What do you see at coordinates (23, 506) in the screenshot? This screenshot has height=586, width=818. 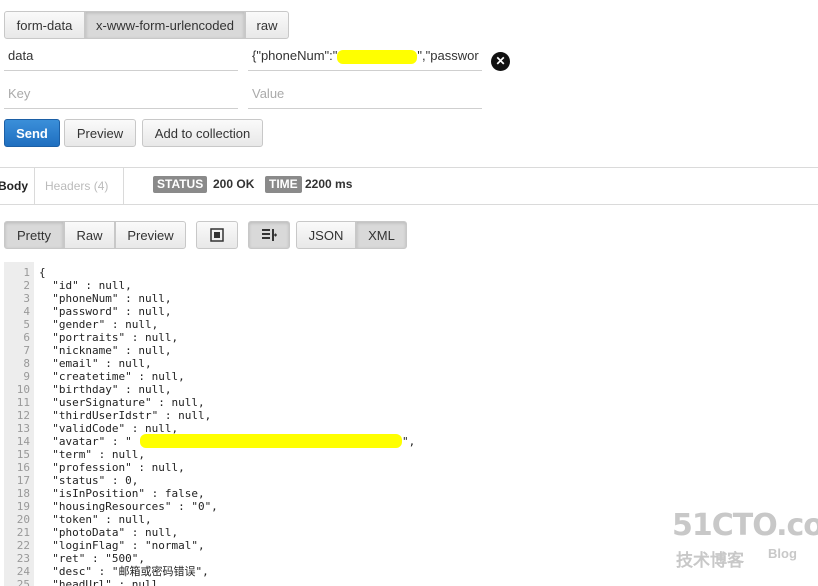 I see `line-number: 19` at bounding box center [23, 506].